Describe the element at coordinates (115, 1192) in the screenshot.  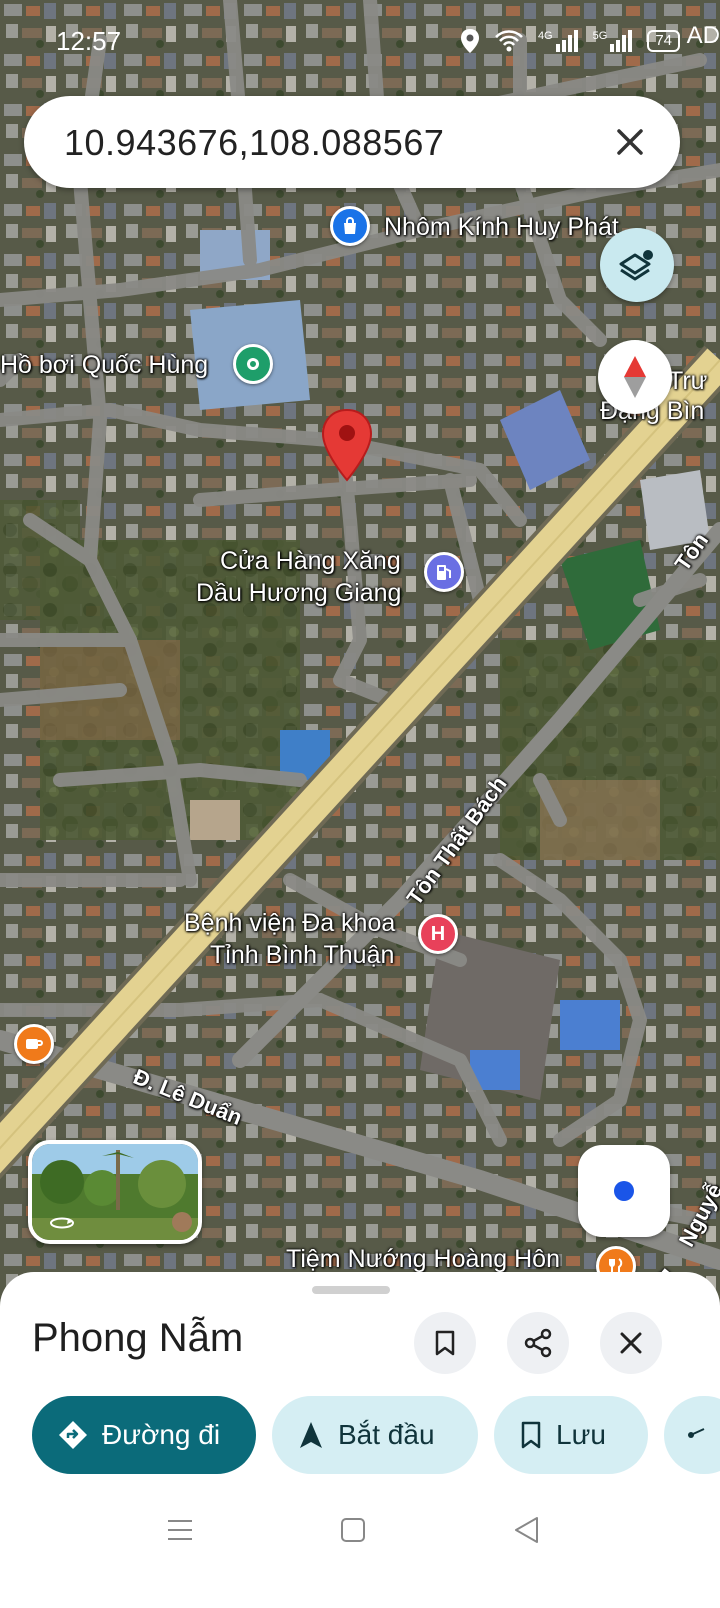
I see `street-view-thumbnail` at that location.